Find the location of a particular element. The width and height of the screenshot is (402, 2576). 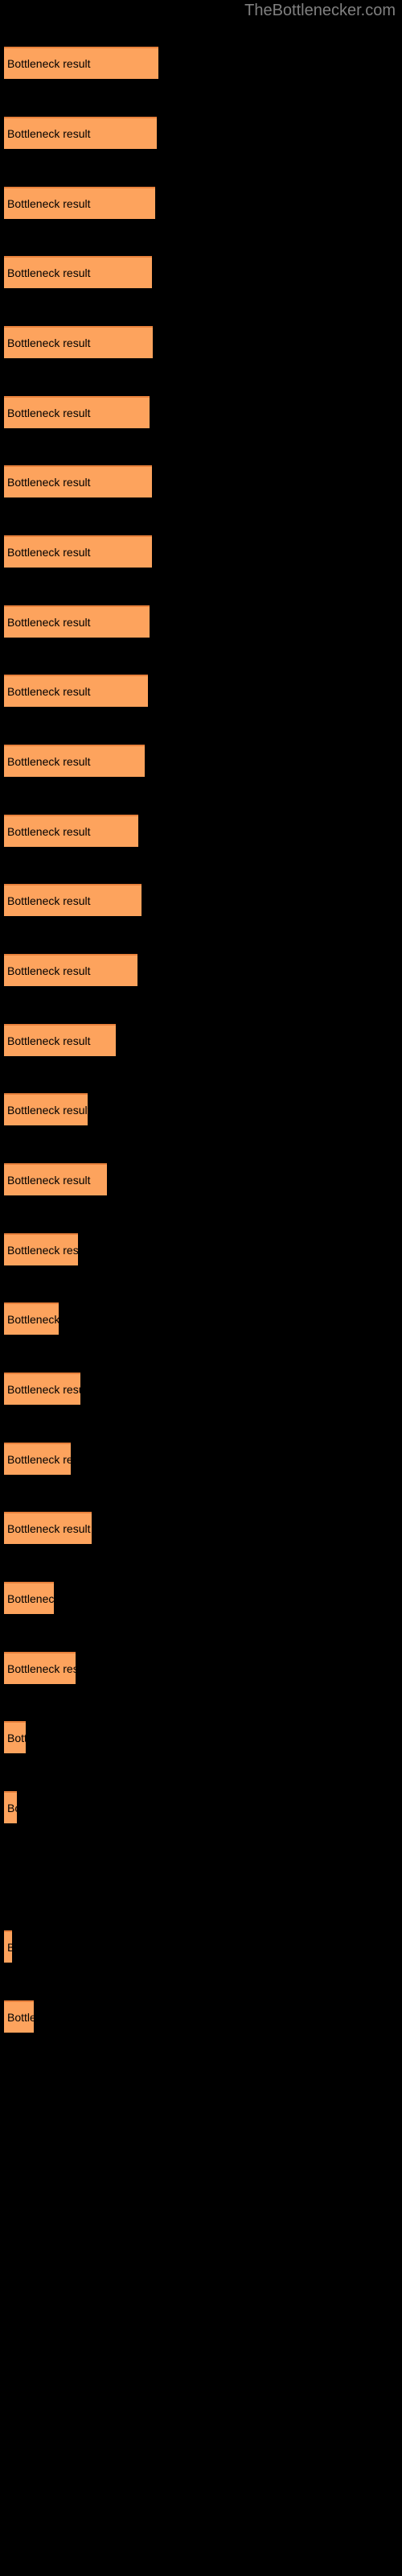

bar-24: Bottleneck result is located at coordinates (40, 1668).